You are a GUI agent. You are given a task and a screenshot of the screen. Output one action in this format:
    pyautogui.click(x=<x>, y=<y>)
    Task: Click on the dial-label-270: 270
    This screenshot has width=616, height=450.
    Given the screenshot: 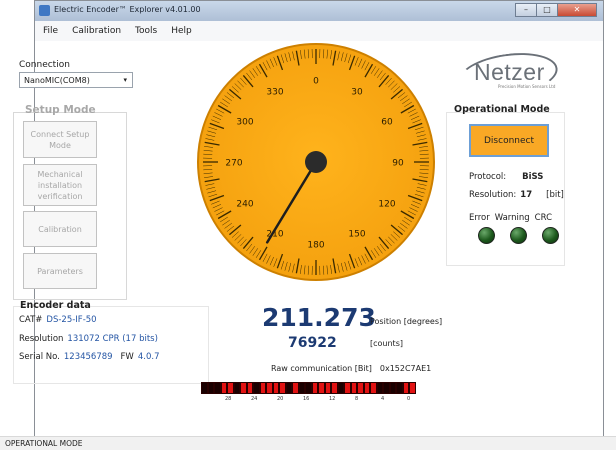 What is the action you would take?
    pyautogui.click(x=233, y=164)
    